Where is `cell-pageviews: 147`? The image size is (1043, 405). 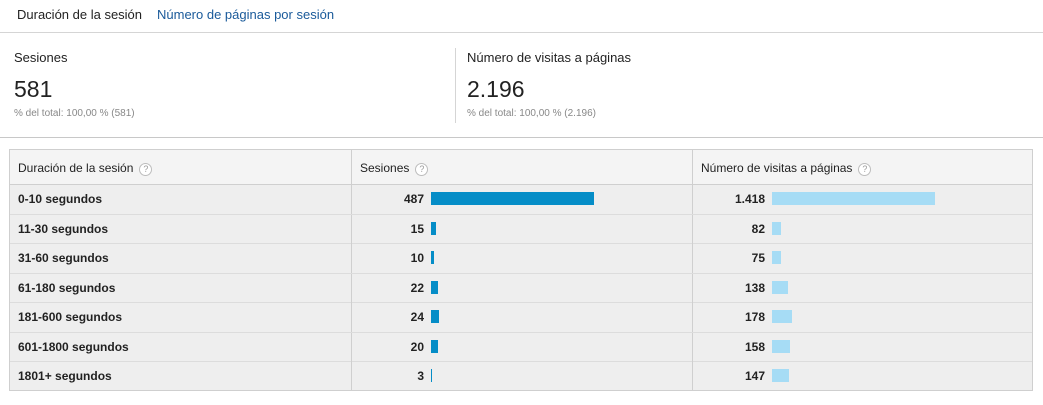
cell-pageviews: 147 is located at coordinates (862, 376).